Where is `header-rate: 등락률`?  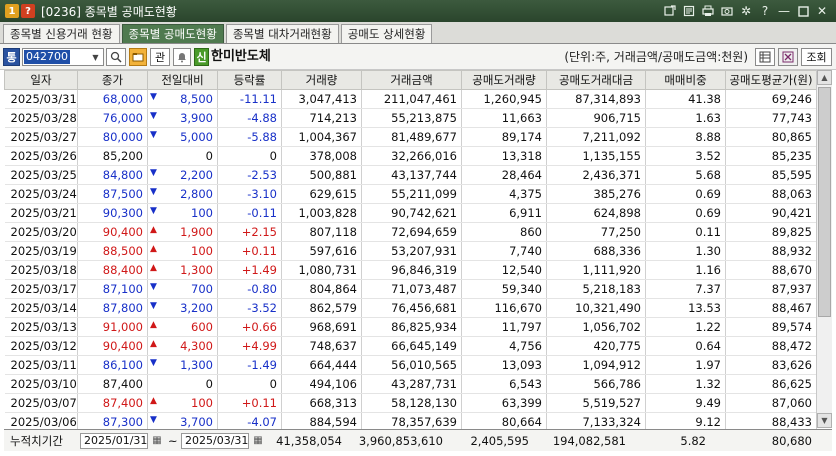
header-rate: 등락률 is located at coordinates (249, 80).